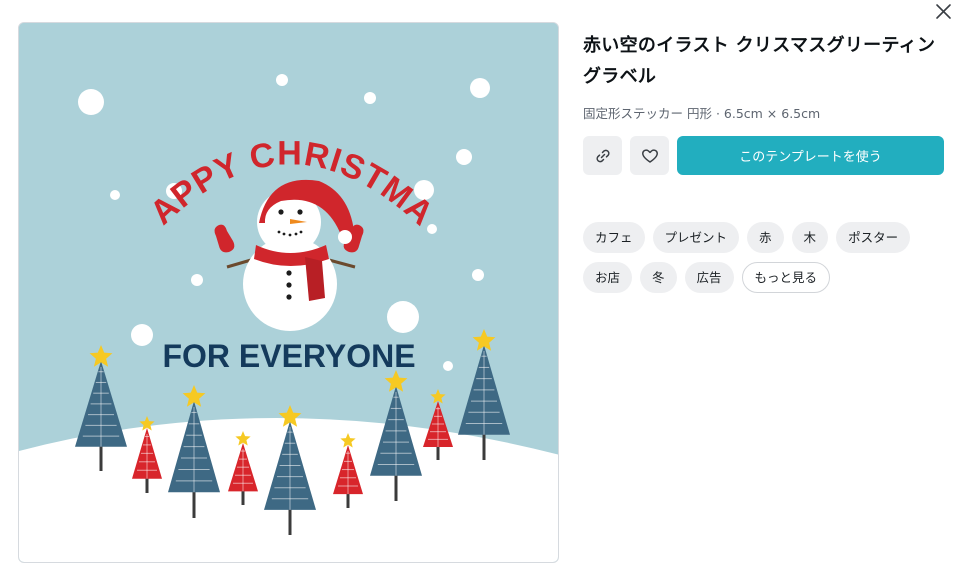 The width and height of the screenshot is (960, 581). I want to click on tag-chip: 広告, so click(709, 277).